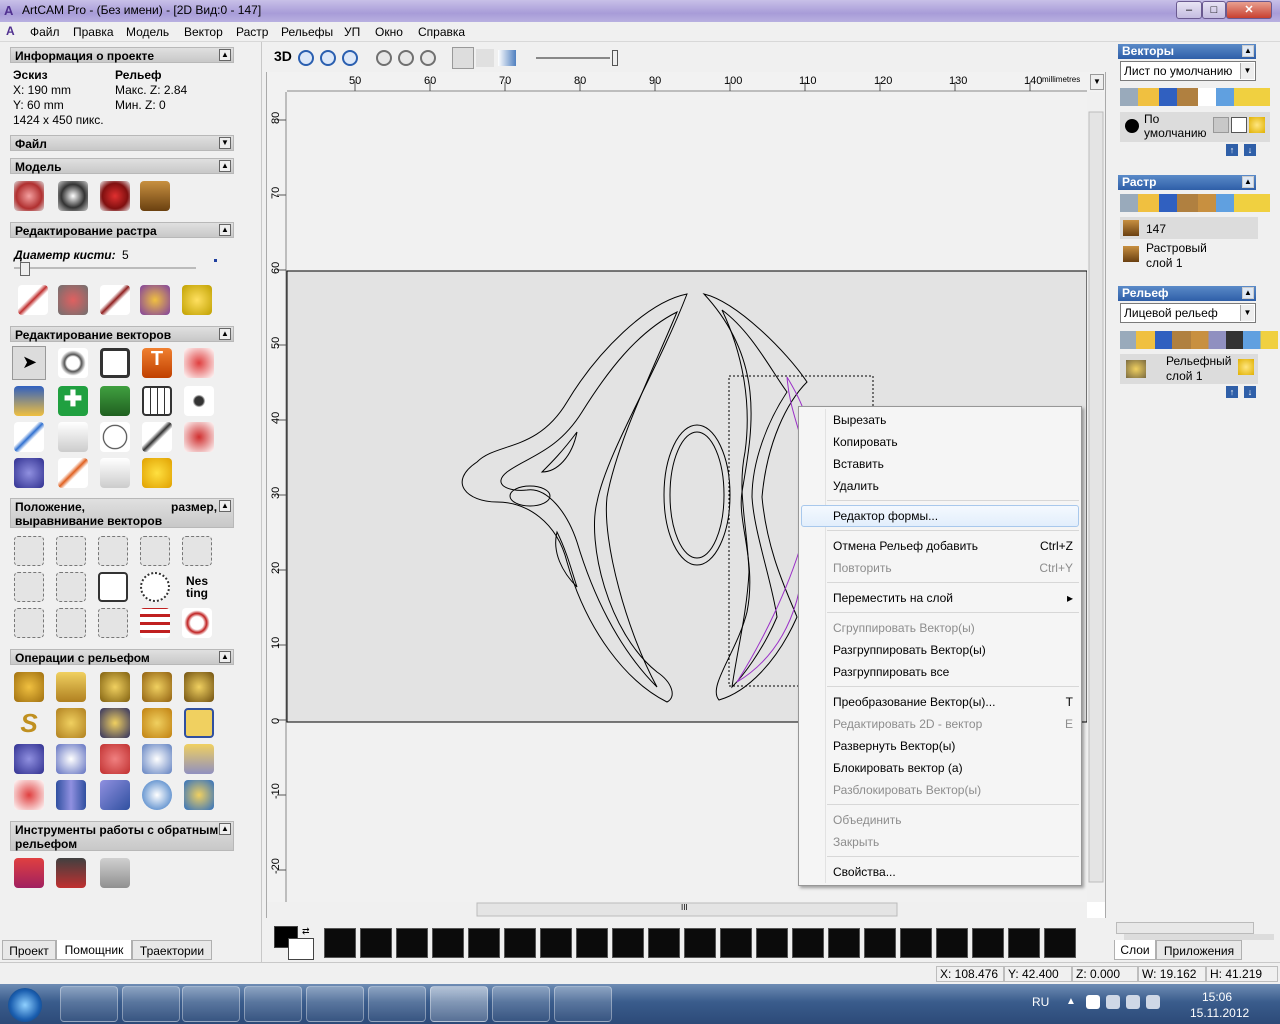  What do you see at coordinates (441, 32) in the screenshot?
I see `menu-help: Справка` at bounding box center [441, 32].